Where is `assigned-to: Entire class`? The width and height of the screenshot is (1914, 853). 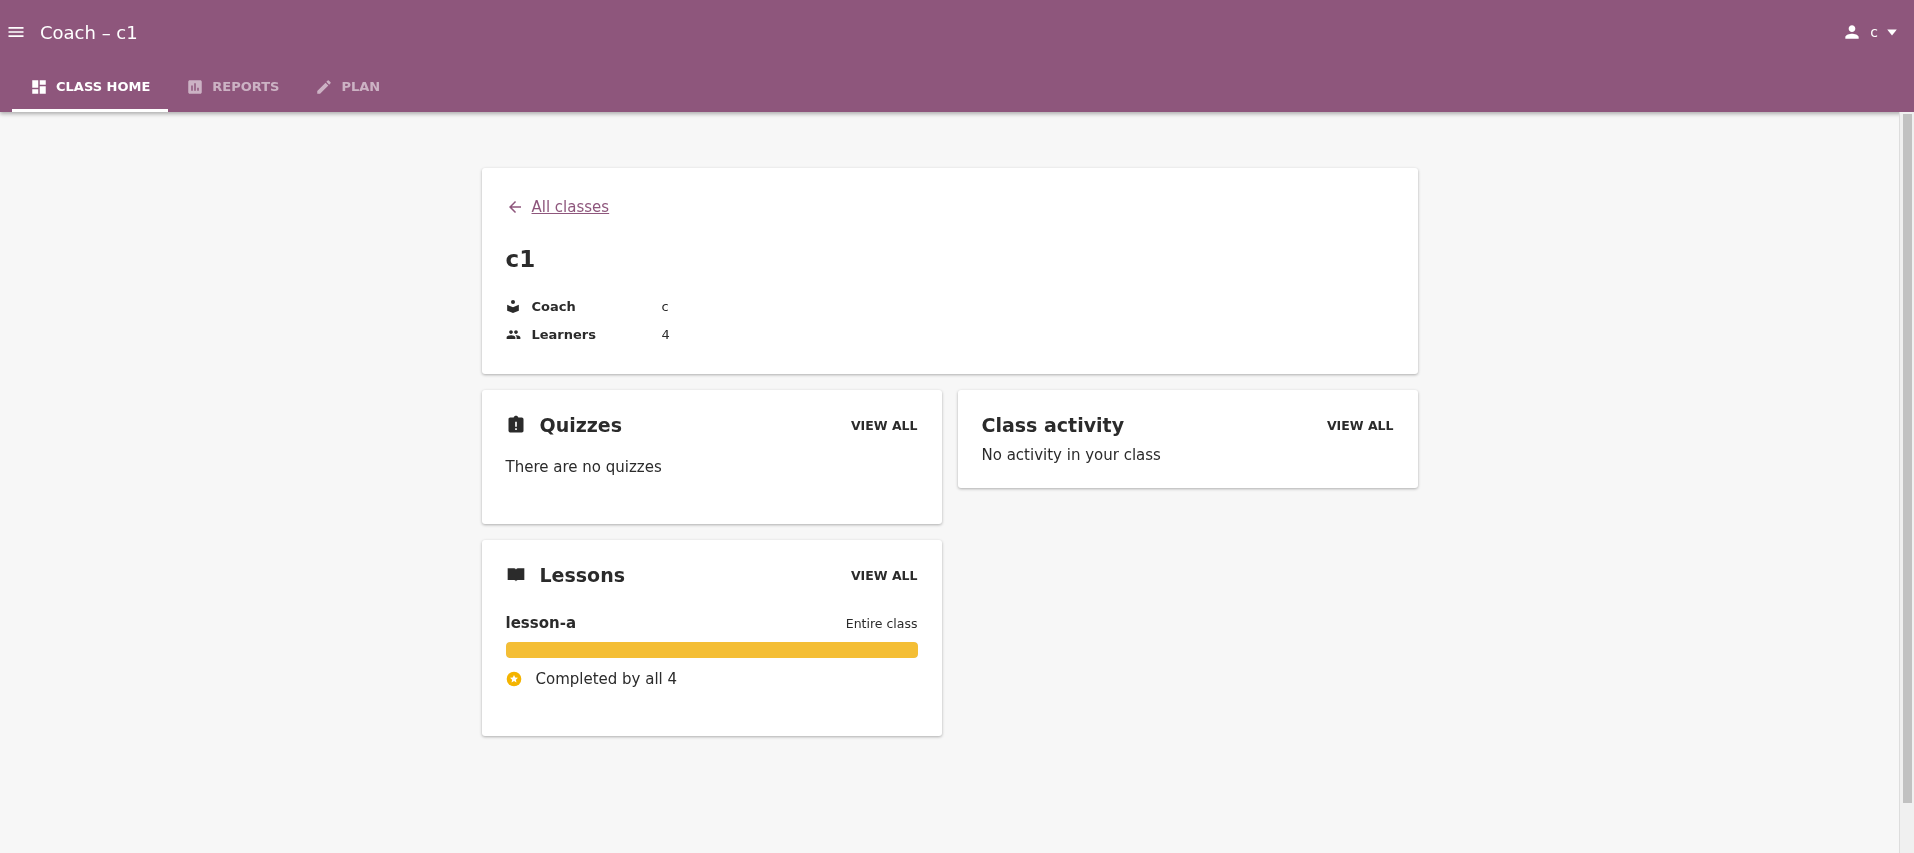
assigned-to: Entire class is located at coordinates (881, 623).